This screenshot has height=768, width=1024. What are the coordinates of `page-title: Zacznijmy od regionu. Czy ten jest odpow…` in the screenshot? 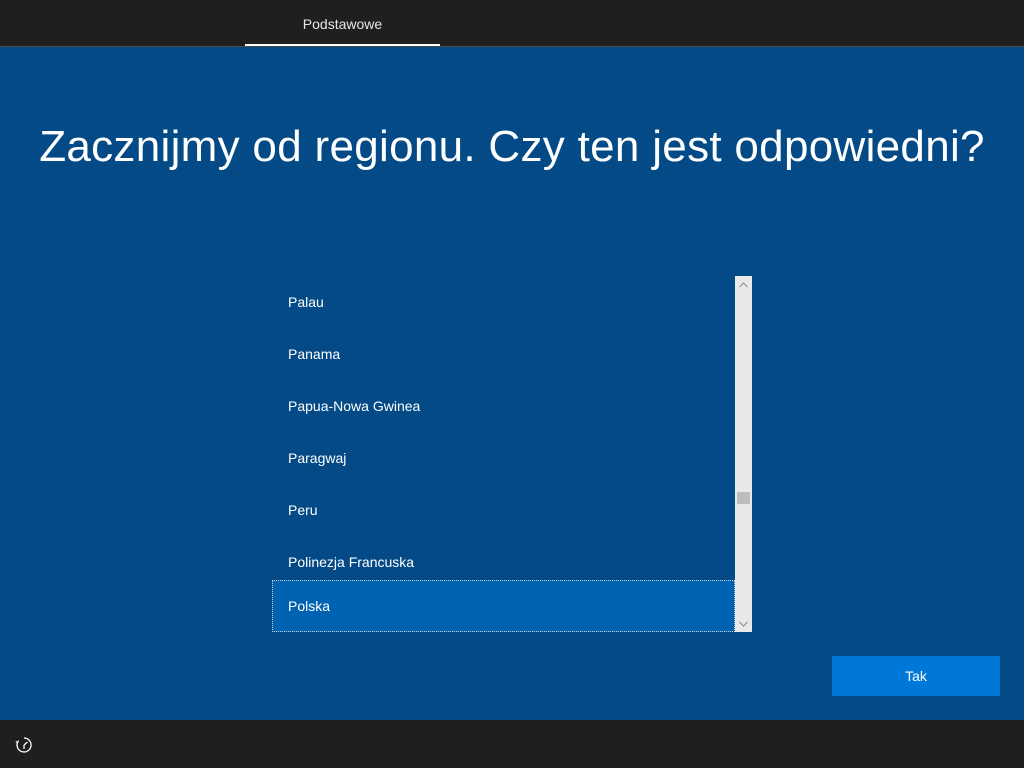 It's located at (512, 146).